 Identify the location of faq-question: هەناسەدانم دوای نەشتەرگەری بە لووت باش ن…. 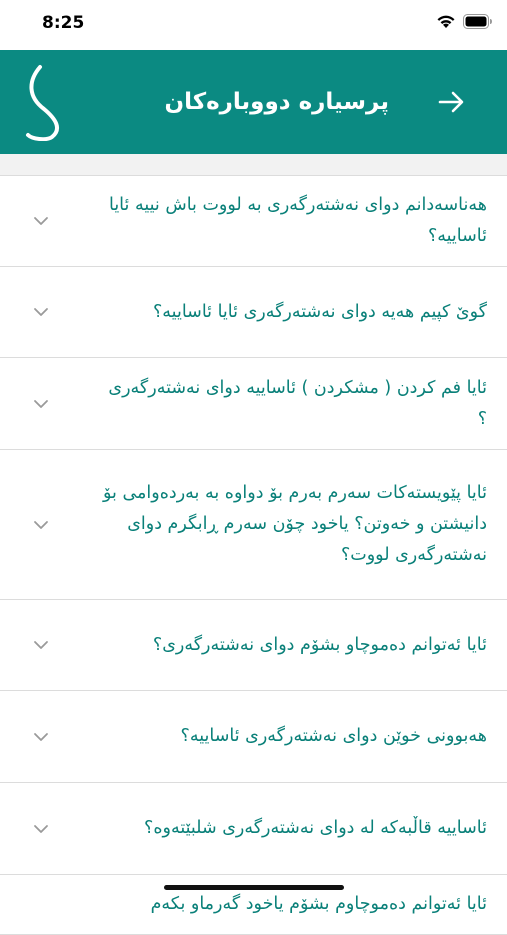
(297, 220).